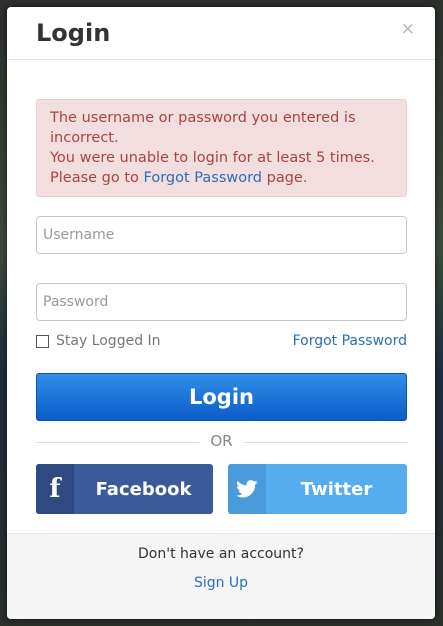 The height and width of the screenshot is (626, 443). I want to click on alert-line-3-prefix: Please go to, so click(97, 178).